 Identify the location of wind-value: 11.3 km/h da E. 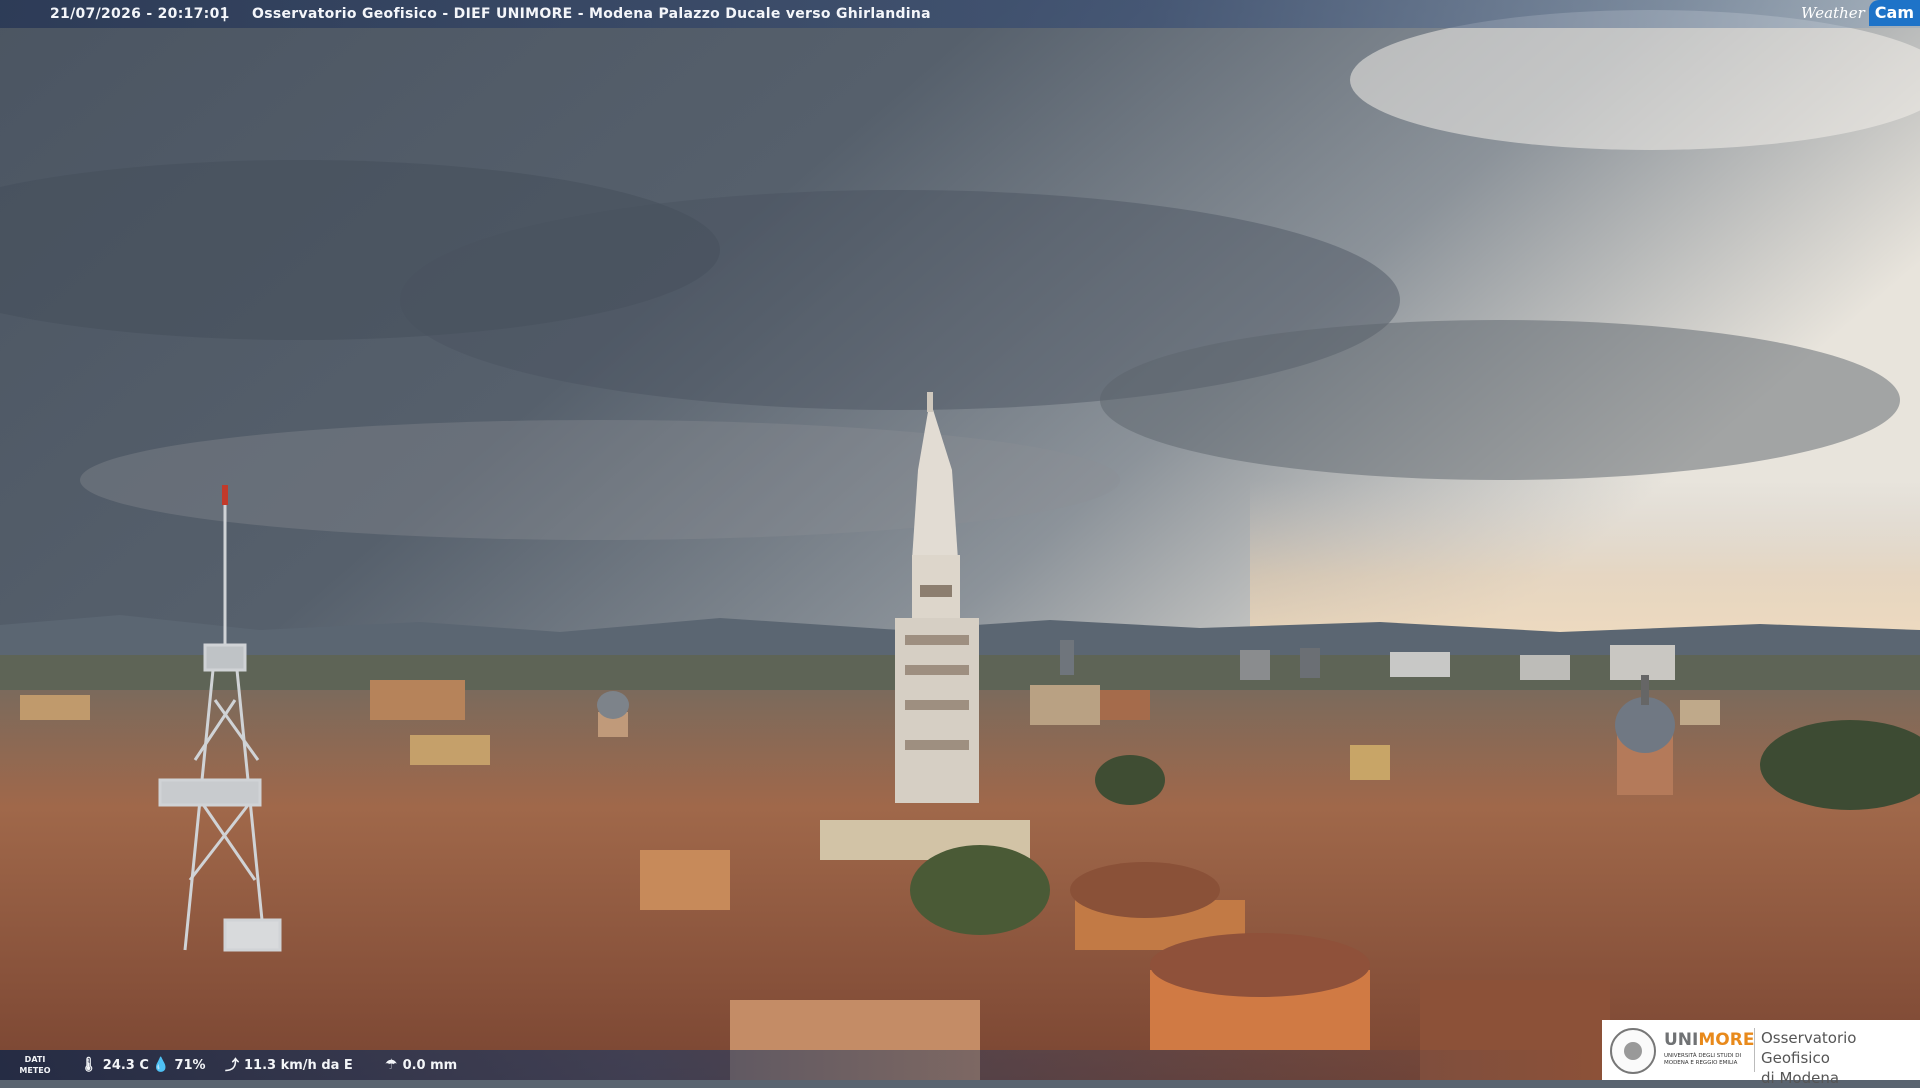
(298, 1065).